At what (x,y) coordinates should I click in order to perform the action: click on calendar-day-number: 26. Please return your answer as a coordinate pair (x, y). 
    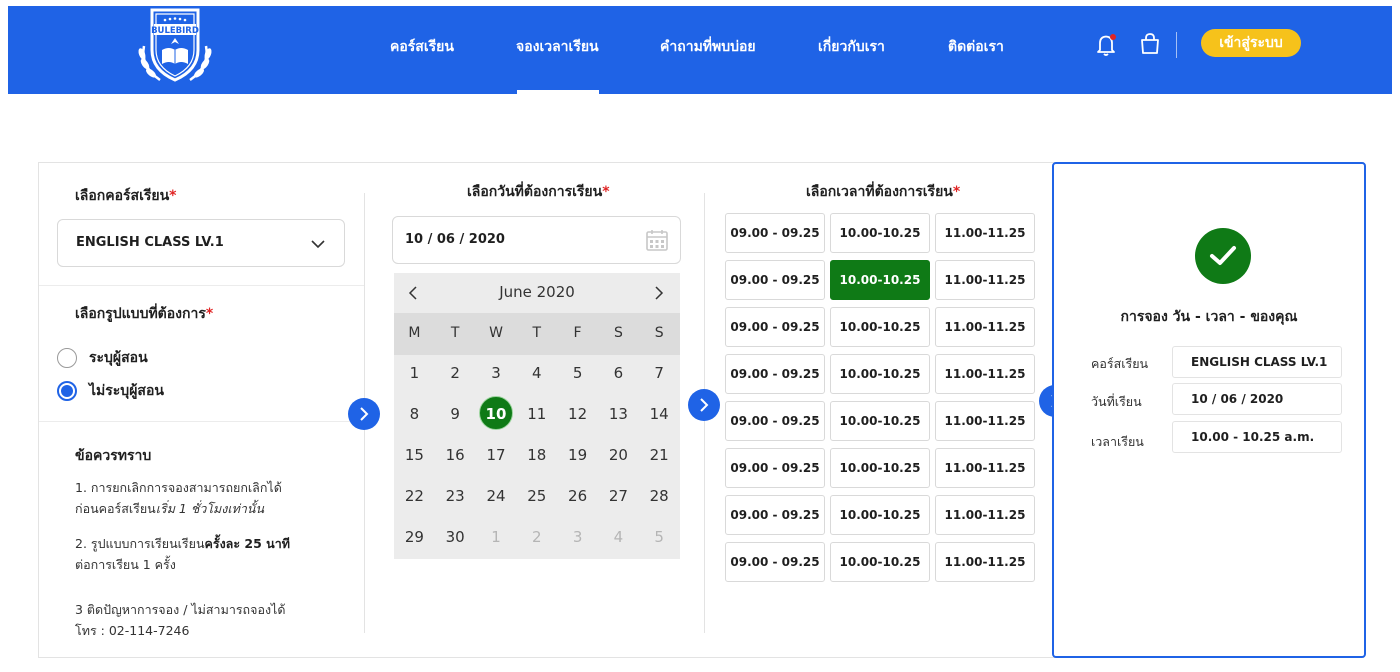
    Looking at the image, I should click on (578, 496).